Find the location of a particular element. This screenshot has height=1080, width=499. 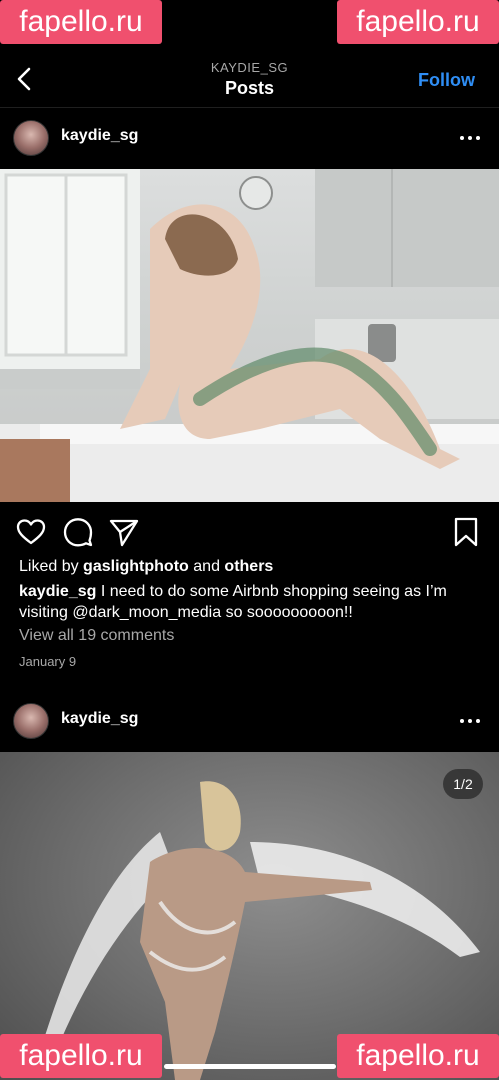

post-date: January 9 is located at coordinates (48, 661).